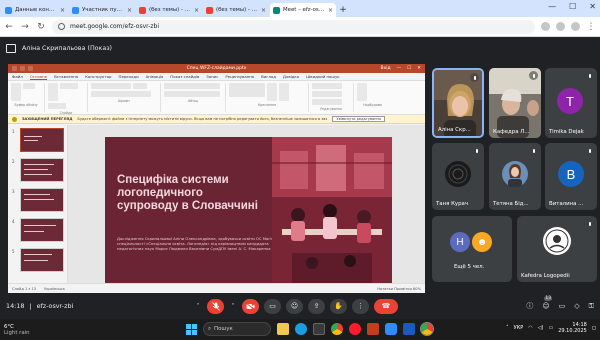 Image resolution: width=600 pixels, height=340 pixels. Describe the element at coordinates (529, 306) in the screenshot. I see `info-icon: ⓘ` at that location.